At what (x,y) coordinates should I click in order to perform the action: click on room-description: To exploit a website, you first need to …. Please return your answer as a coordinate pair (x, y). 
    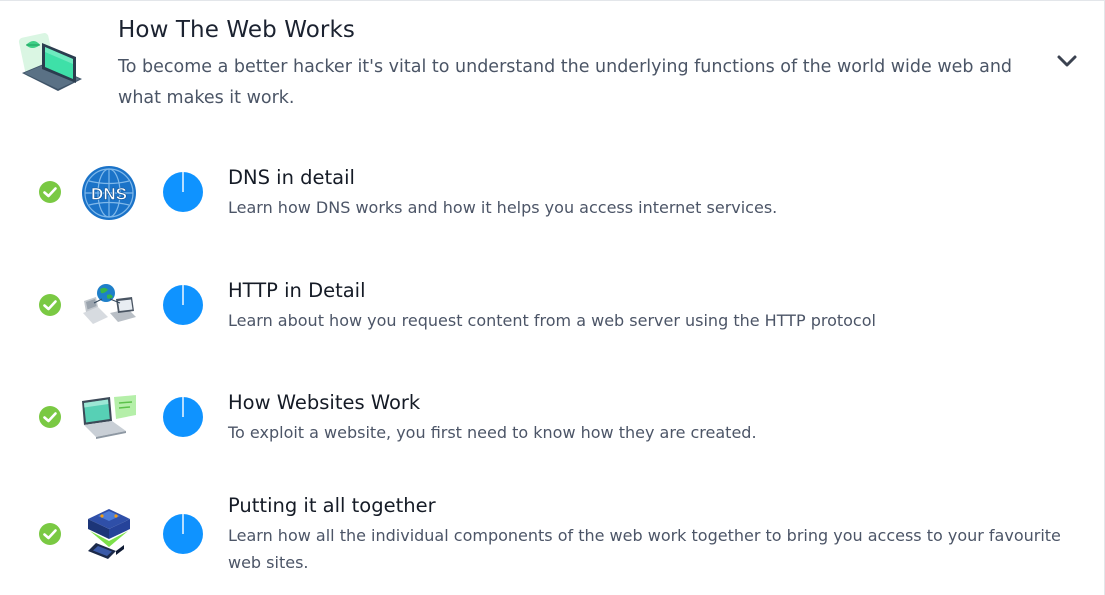
    Looking at the image, I should click on (492, 432).